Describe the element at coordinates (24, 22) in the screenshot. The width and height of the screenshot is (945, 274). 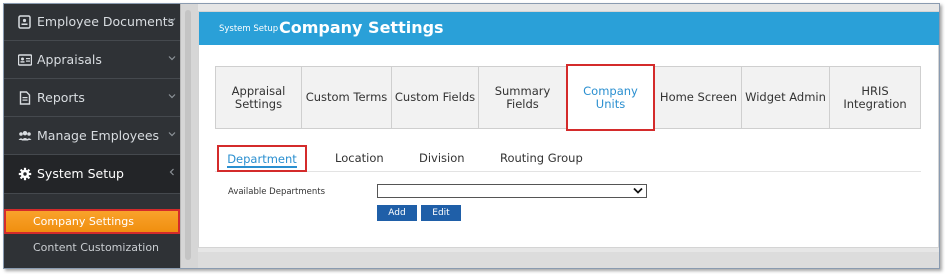
I see `id-card-icon` at that location.